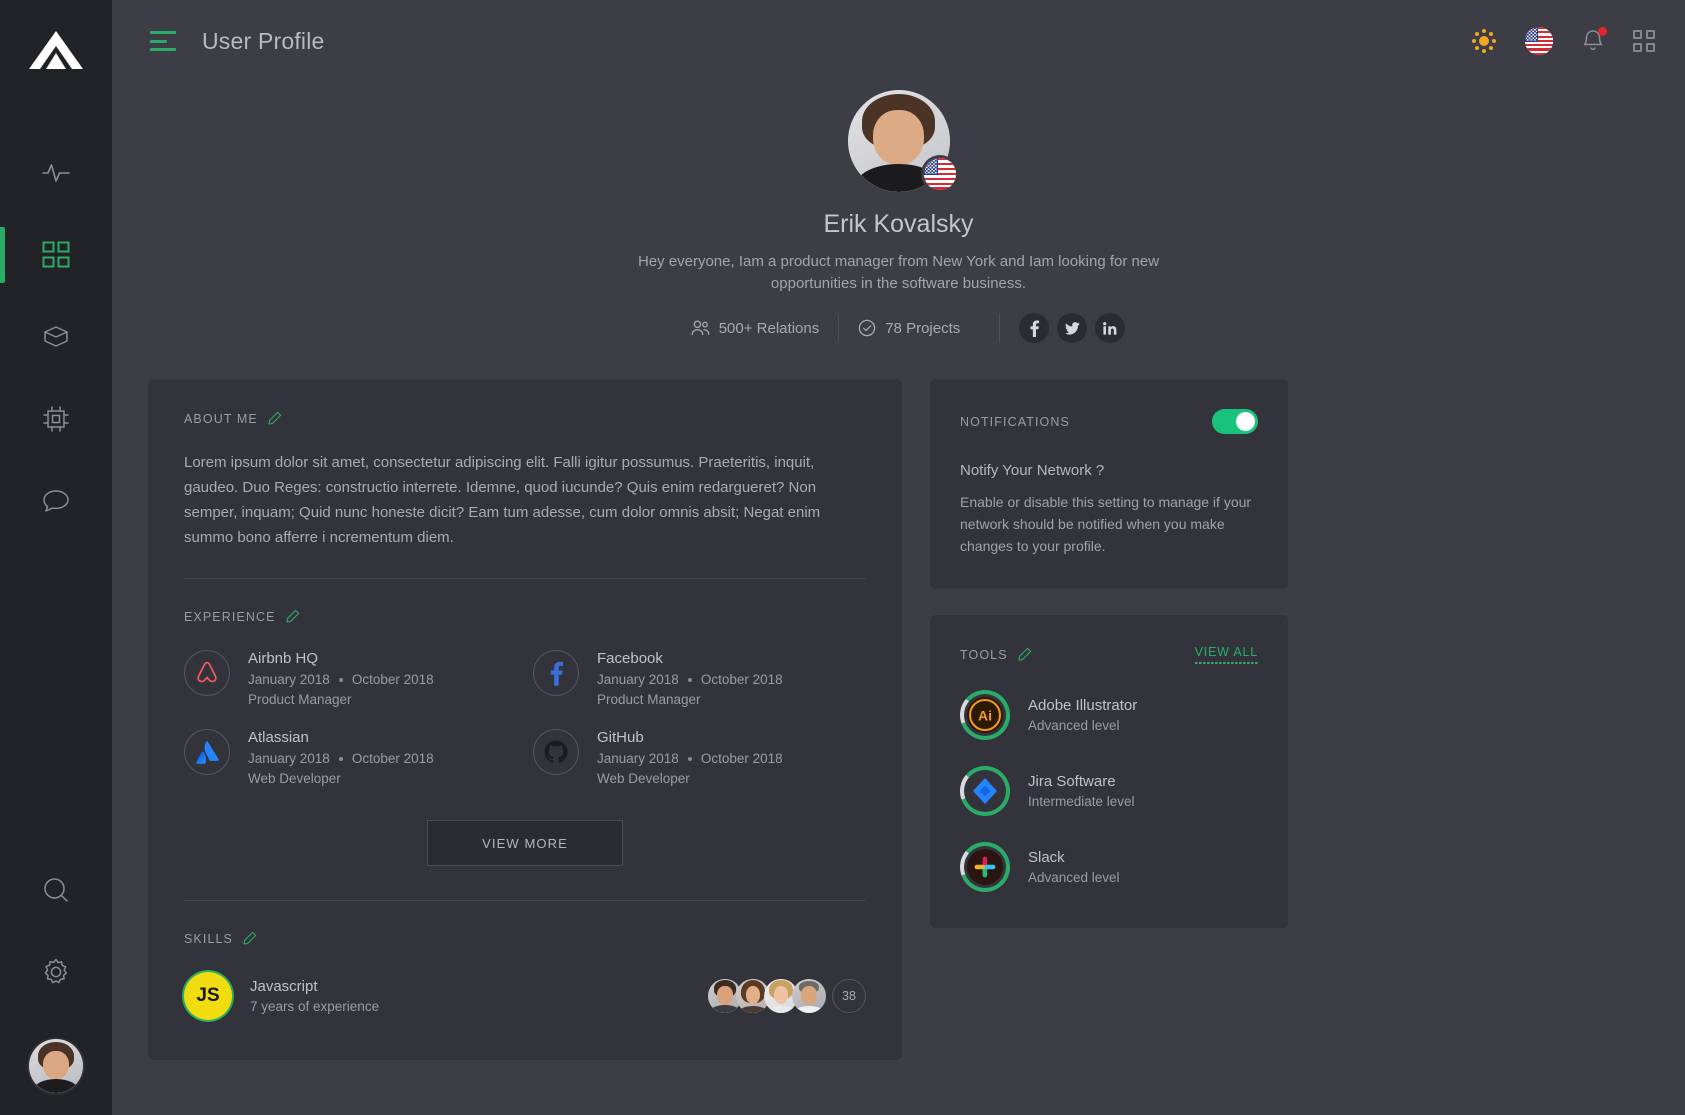 The height and width of the screenshot is (1115, 1685). What do you see at coordinates (700, 328) in the screenshot?
I see `users-group-icon` at bounding box center [700, 328].